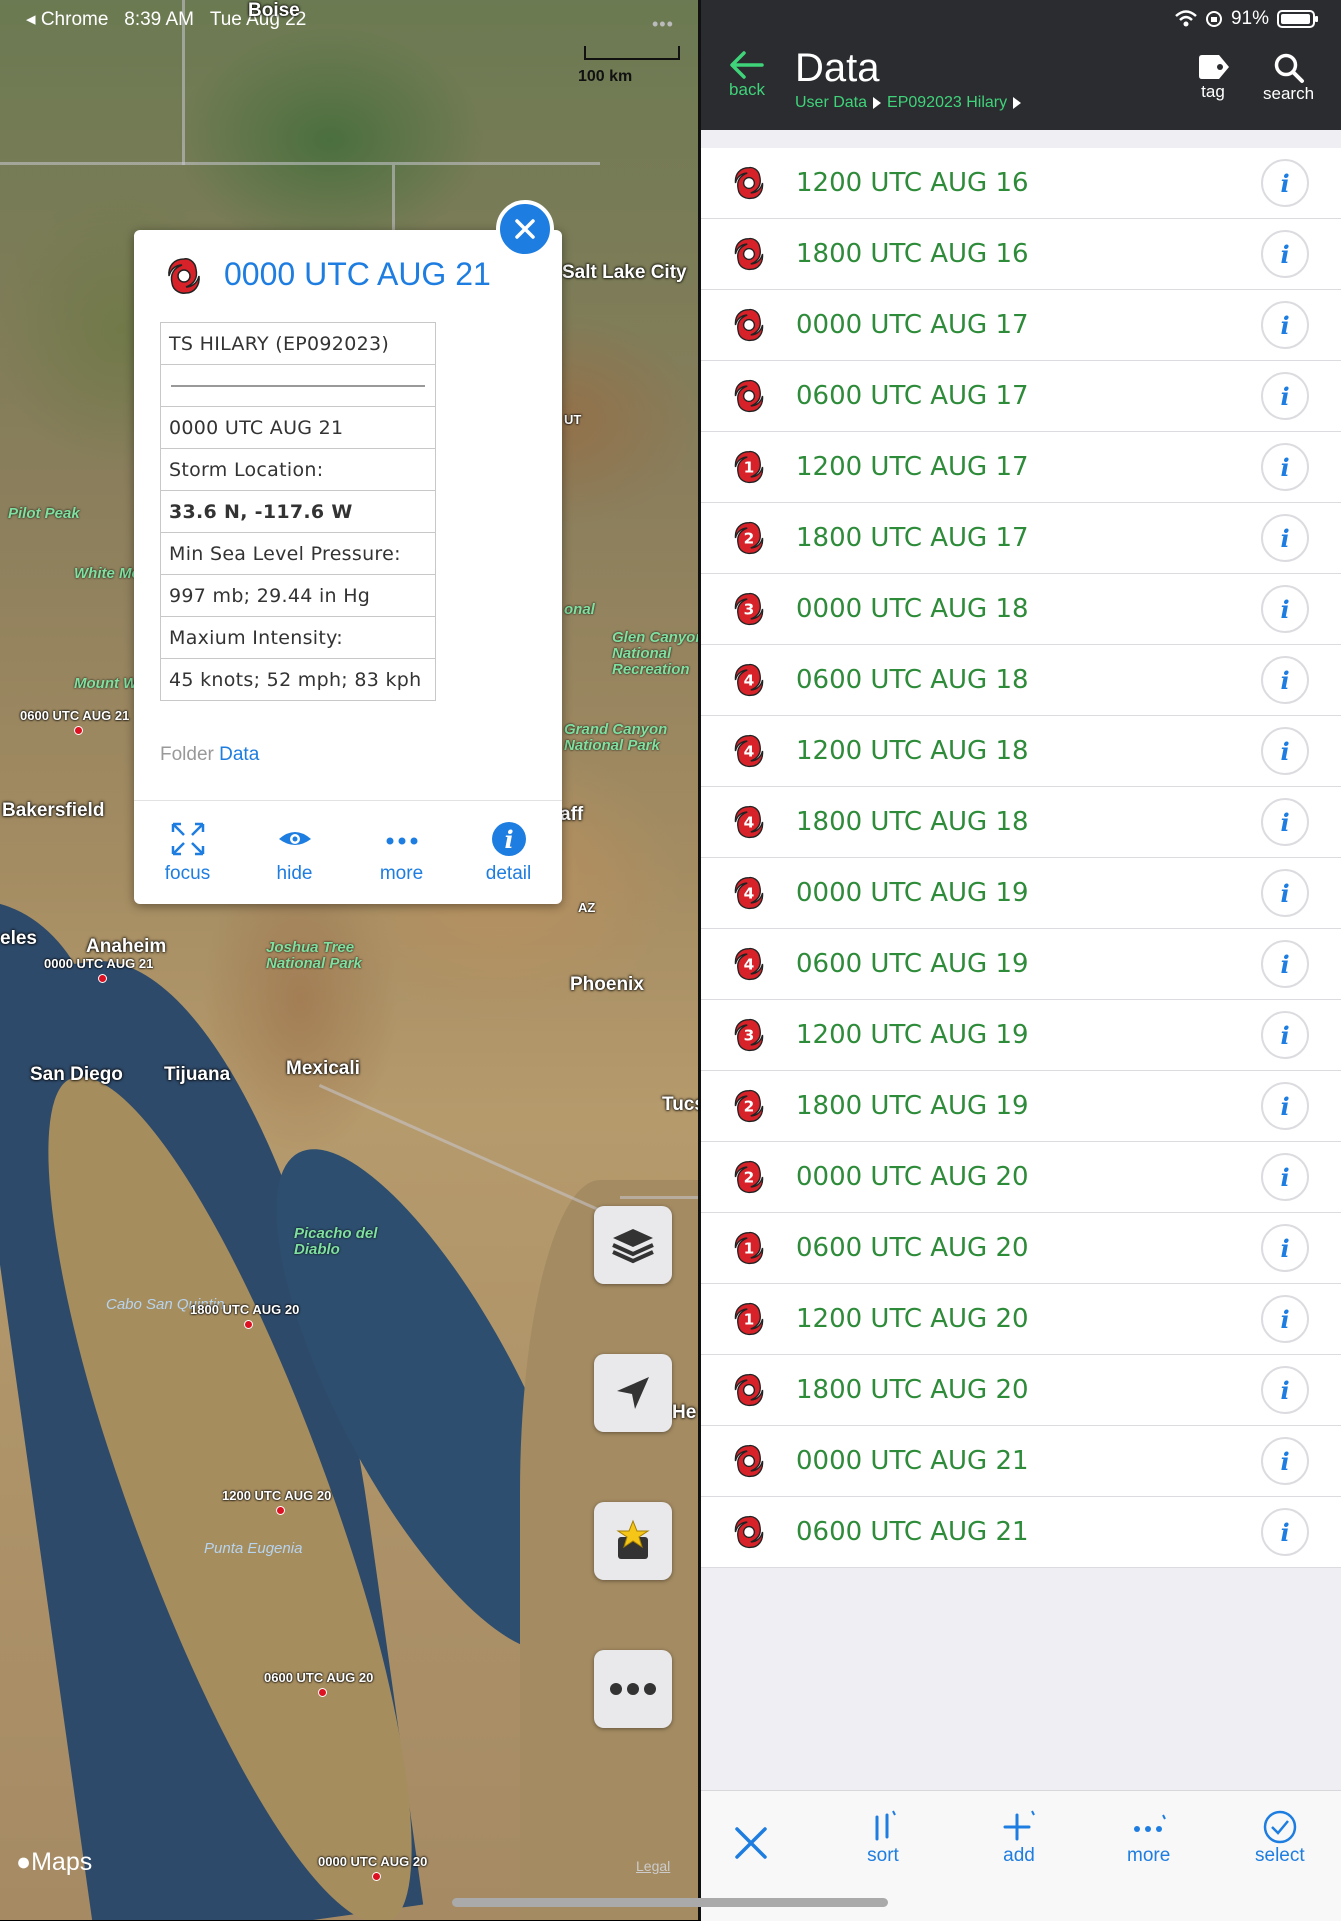  Describe the element at coordinates (99, 963) in the screenshot. I see `track-point-label: 0000 UTC AUG 21` at that location.